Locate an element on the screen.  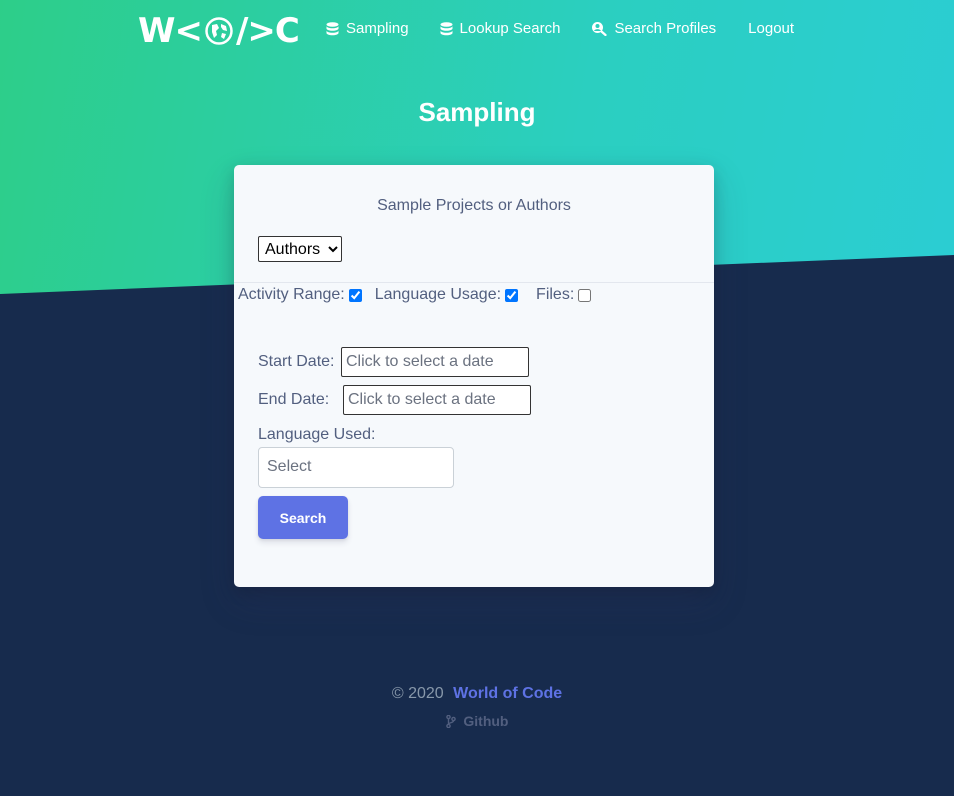
nav-item-sampling: Sampling is located at coordinates (367, 28).